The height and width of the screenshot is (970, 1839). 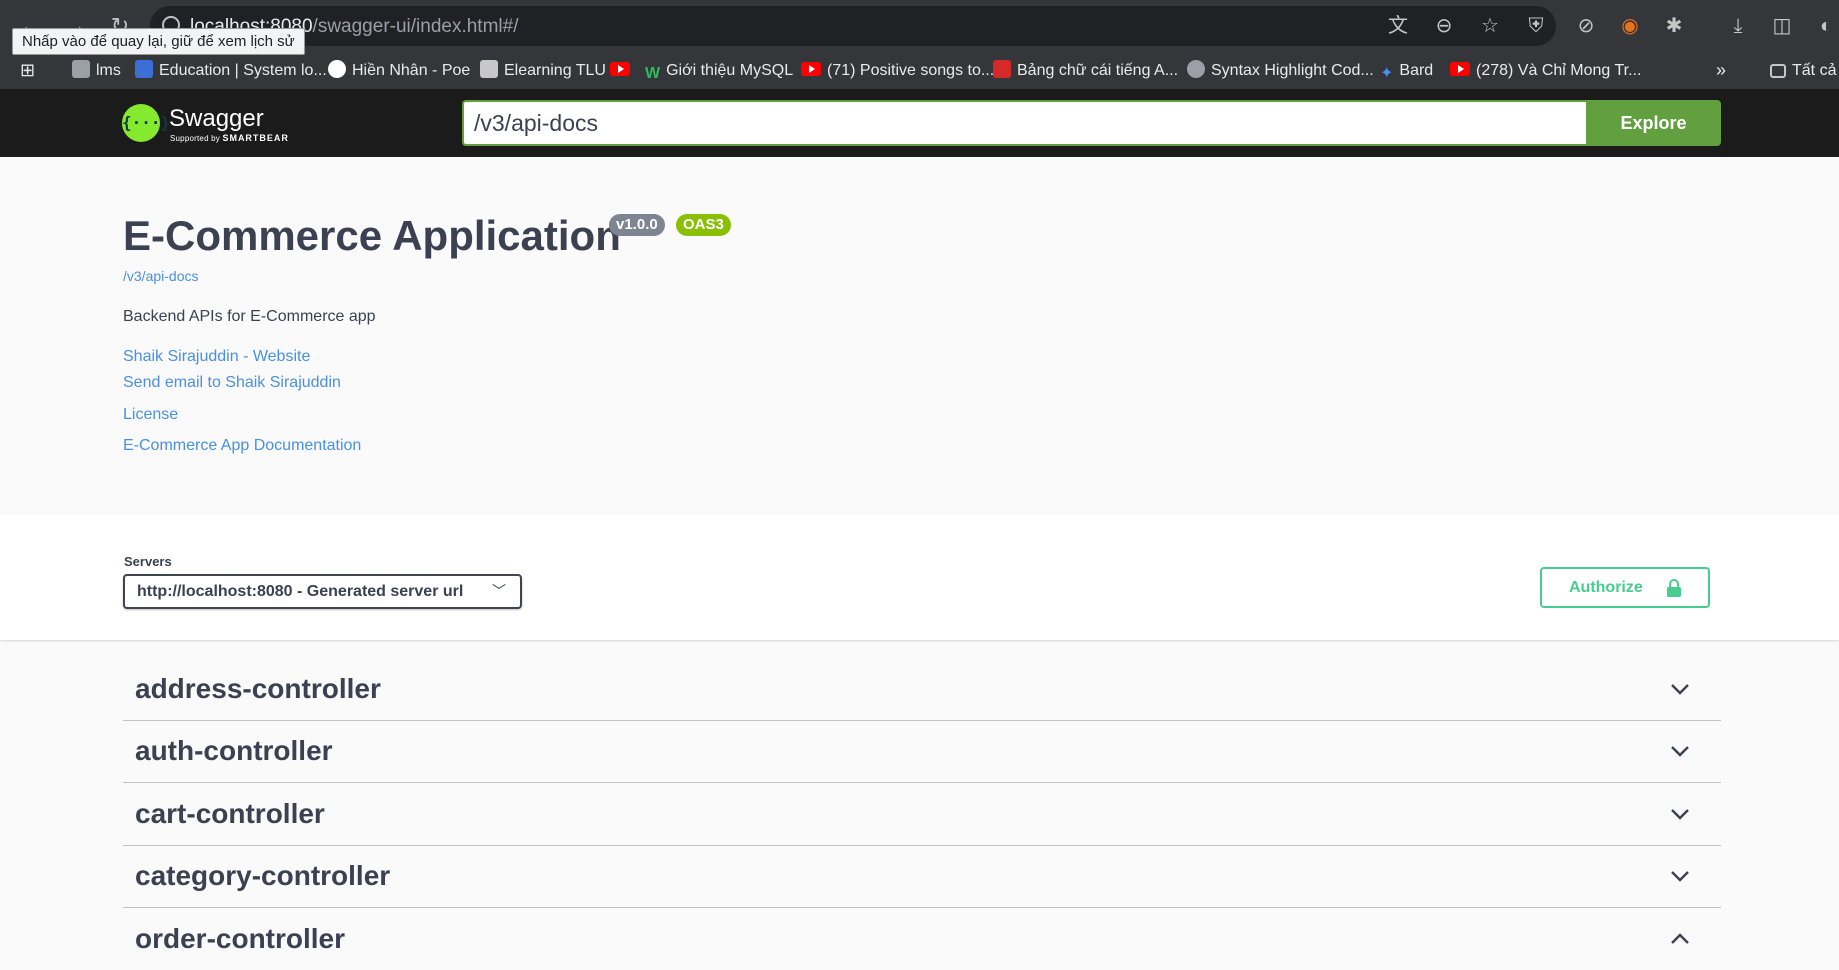 What do you see at coordinates (160, 276) in the screenshot?
I see `api-docs-link: /v3/api-docs` at bounding box center [160, 276].